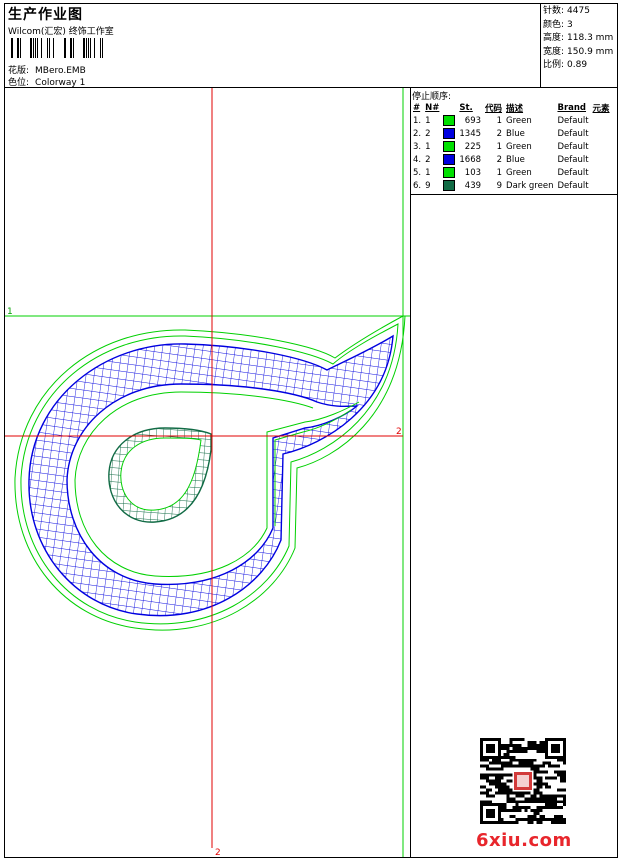 This screenshot has width=620, height=860. I want to click on barcode-icon, so click(57, 48).